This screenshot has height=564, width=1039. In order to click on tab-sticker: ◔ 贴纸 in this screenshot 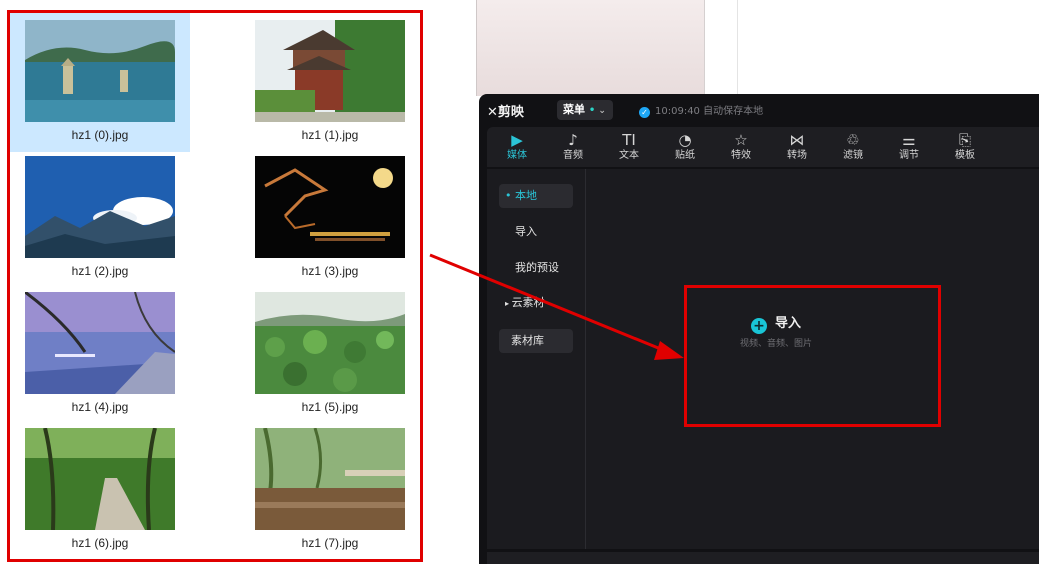, I will do `click(685, 146)`.